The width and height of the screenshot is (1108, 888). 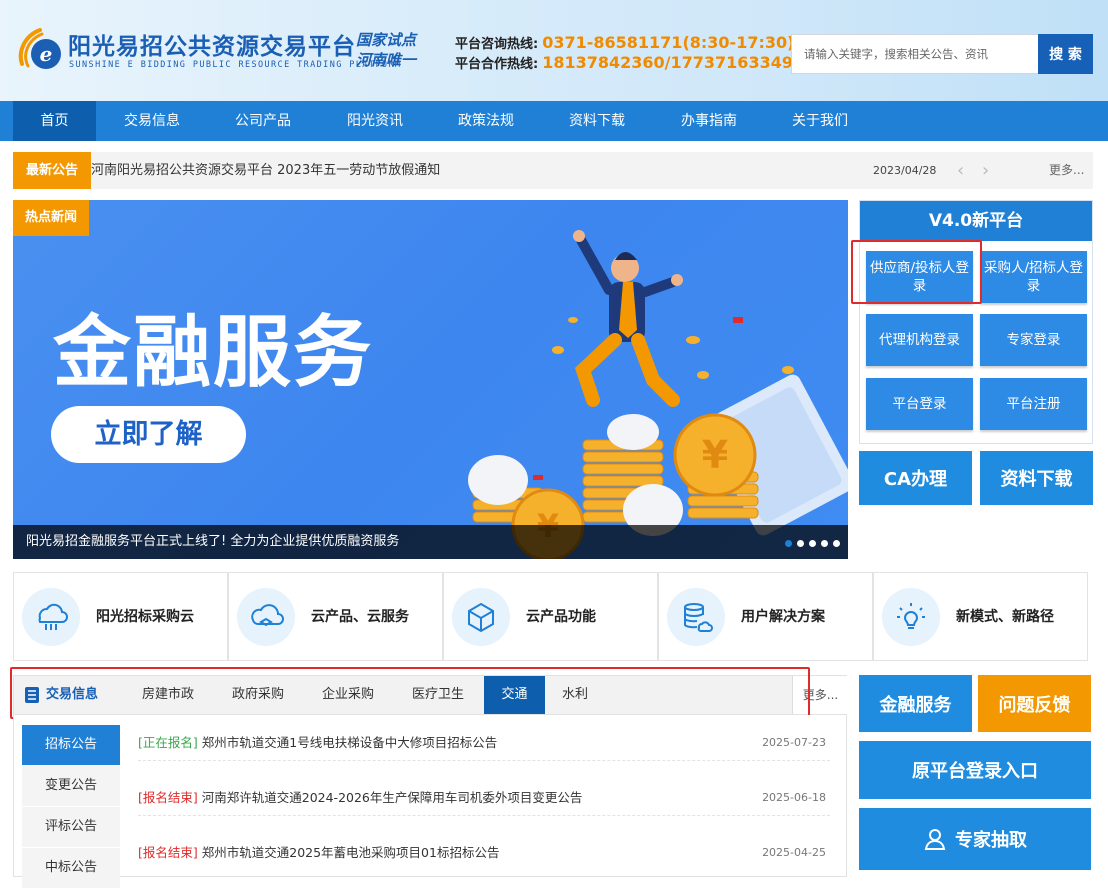 What do you see at coordinates (263, 121) in the screenshot?
I see `nav-item-products: 公司产品` at bounding box center [263, 121].